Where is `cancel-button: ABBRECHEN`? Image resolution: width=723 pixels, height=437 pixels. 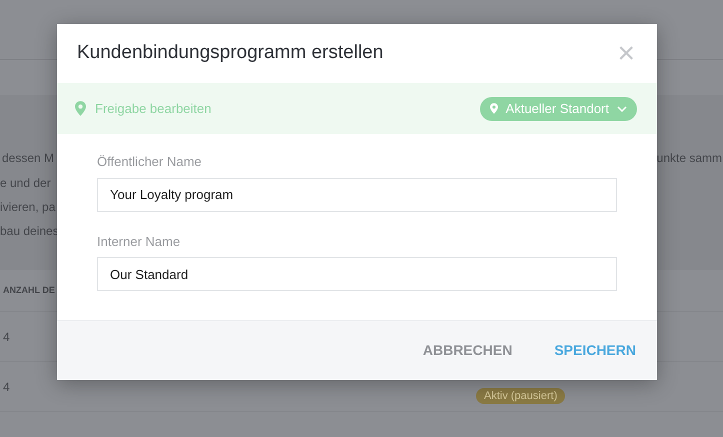
cancel-button: ABBRECHEN is located at coordinates (467, 350).